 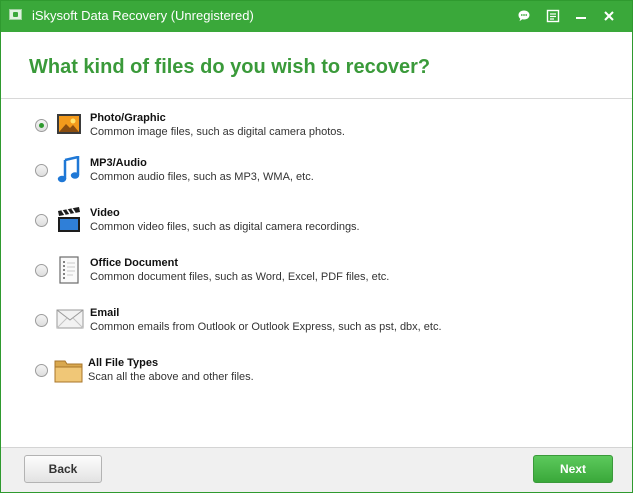 I want to click on next-button: Next, so click(x=573, y=469).